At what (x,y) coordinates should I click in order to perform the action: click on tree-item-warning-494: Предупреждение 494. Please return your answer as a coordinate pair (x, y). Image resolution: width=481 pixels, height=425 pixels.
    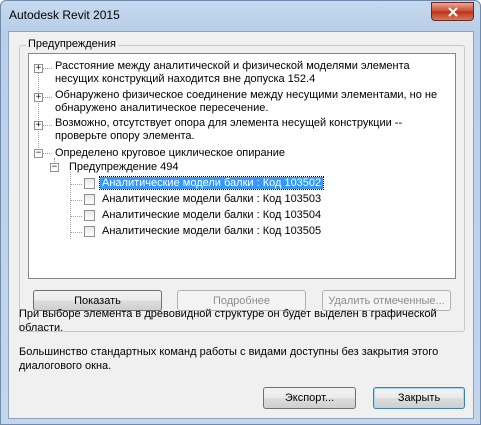
    Looking at the image, I should click on (124, 167).